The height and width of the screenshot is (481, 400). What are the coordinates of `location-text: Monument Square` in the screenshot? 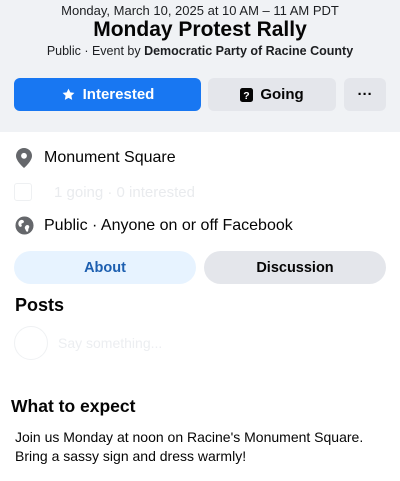 It's located at (110, 157).